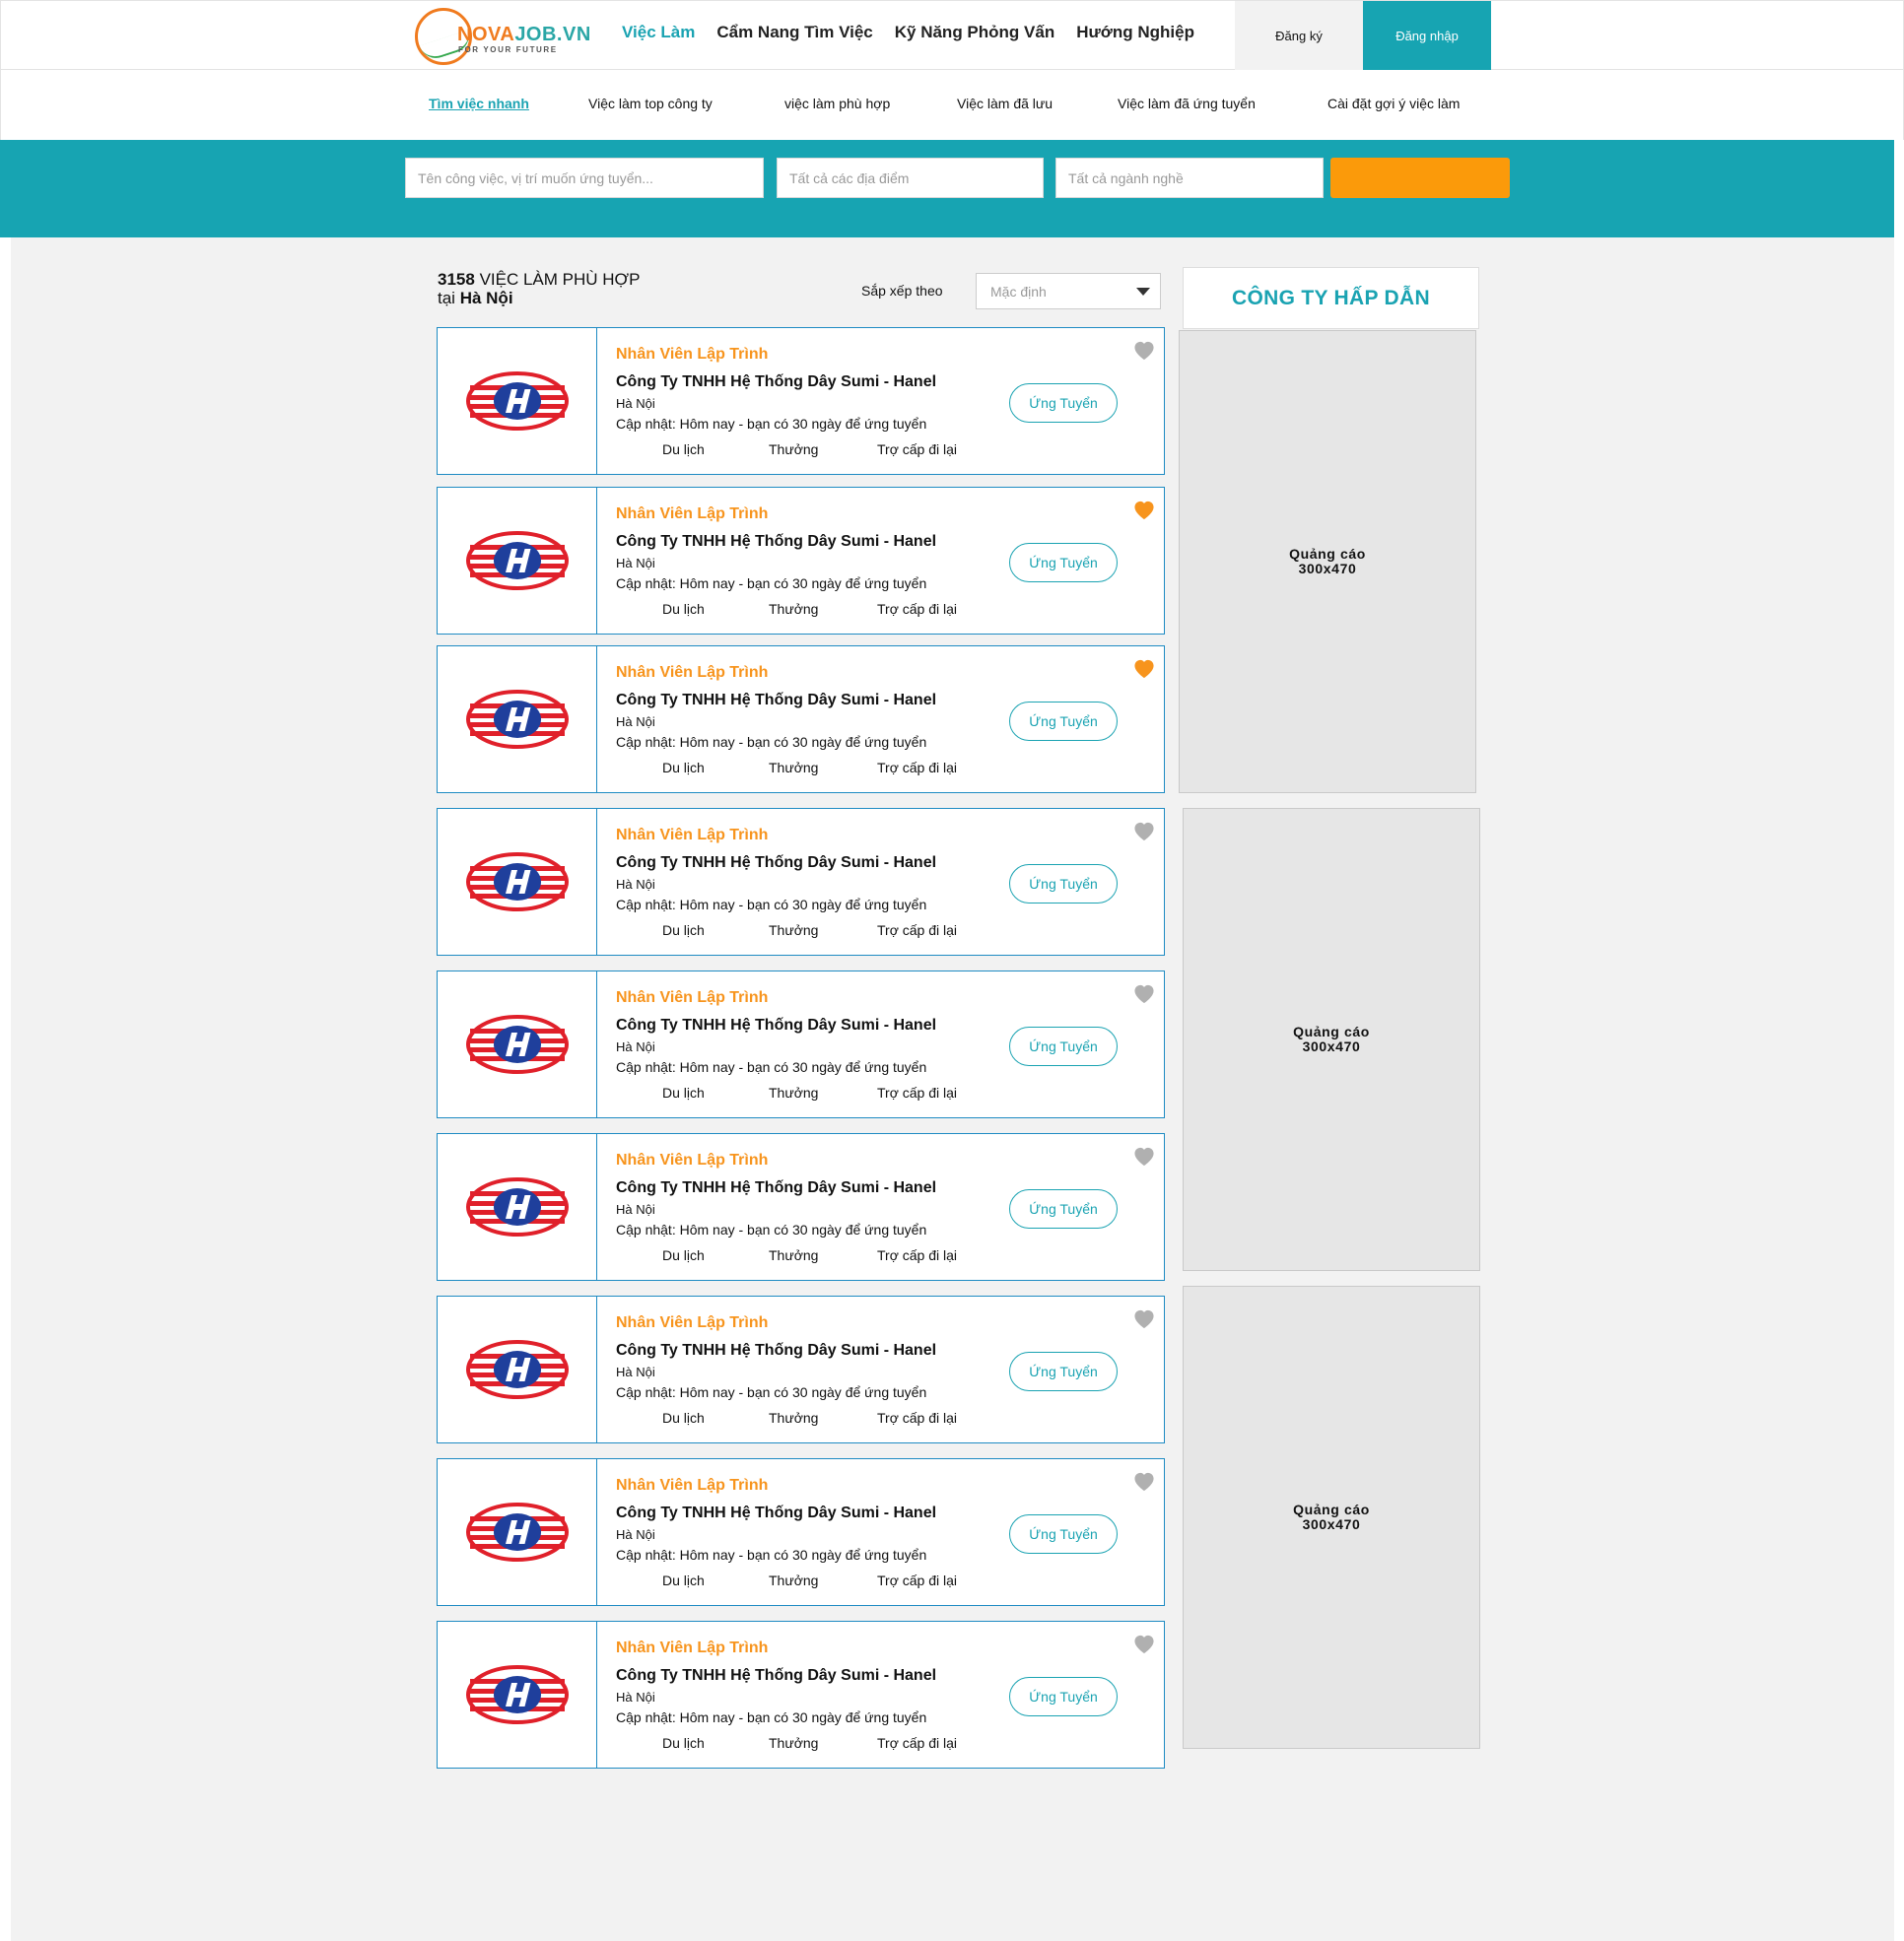  What do you see at coordinates (1427, 36) in the screenshot?
I see `login-button: Đăng nhập` at bounding box center [1427, 36].